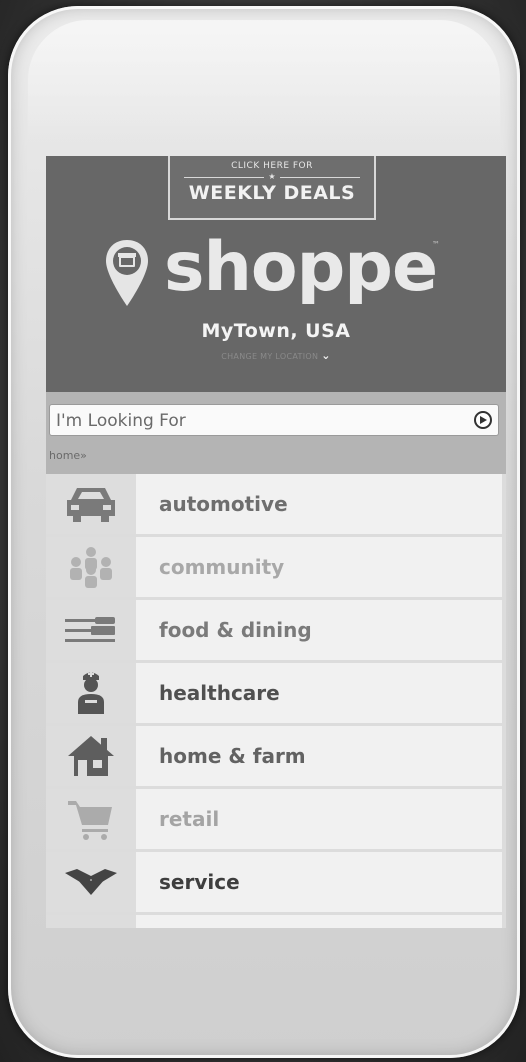  What do you see at coordinates (91, 882) in the screenshot?
I see `handshake-icon` at bounding box center [91, 882].